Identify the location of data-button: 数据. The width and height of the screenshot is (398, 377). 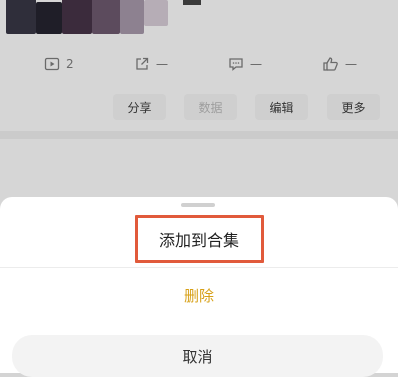
(210, 107).